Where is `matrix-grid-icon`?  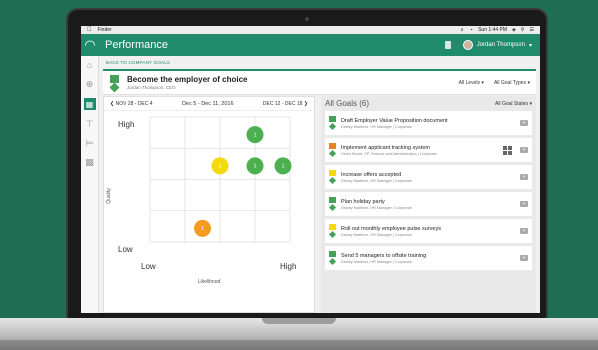
matrix-grid-icon is located at coordinates (507, 150).